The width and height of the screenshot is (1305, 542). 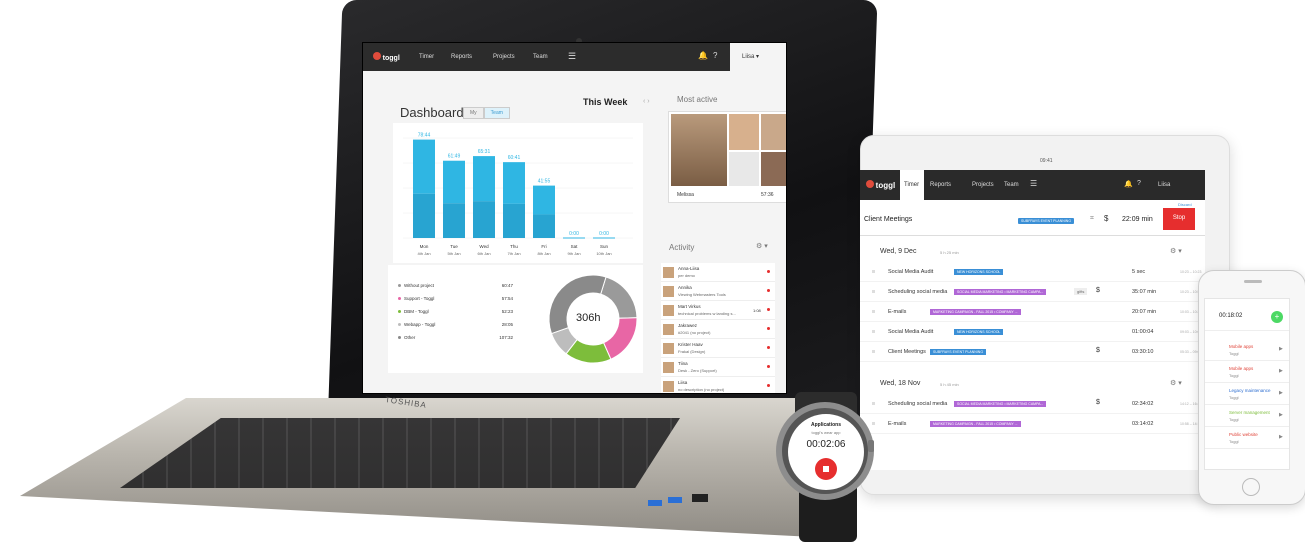 I want to click on legend-row: Other 107:32, so click(x=455, y=341).